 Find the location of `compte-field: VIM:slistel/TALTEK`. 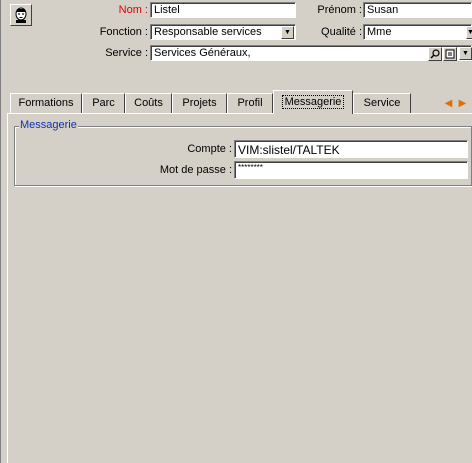

compte-field: VIM:slistel/TALTEK is located at coordinates (351, 149).